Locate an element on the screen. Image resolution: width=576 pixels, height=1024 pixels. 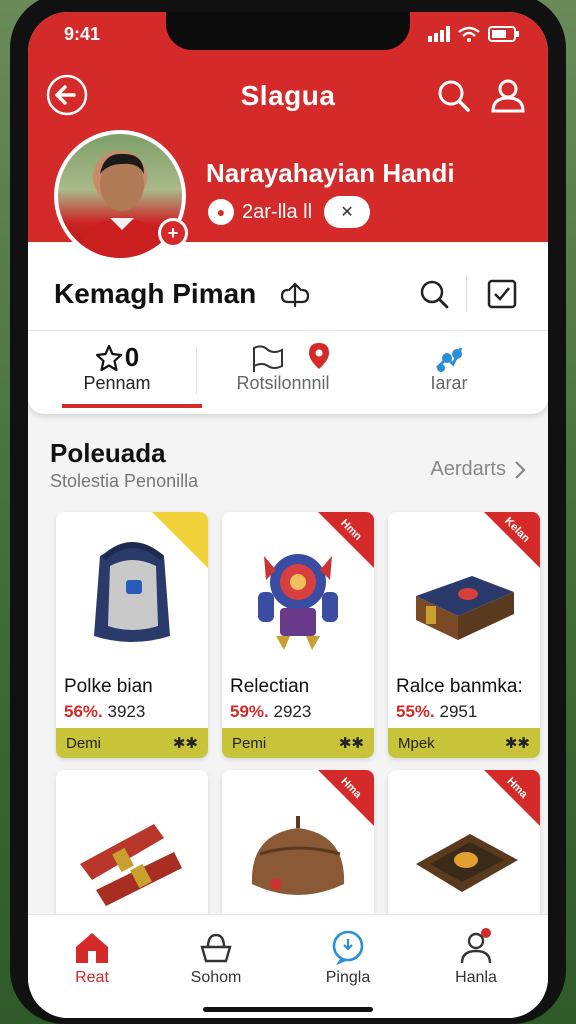
bottom-tab-bar: Reat Sohom Pingla Hanla is located at coordinates (288, 966).